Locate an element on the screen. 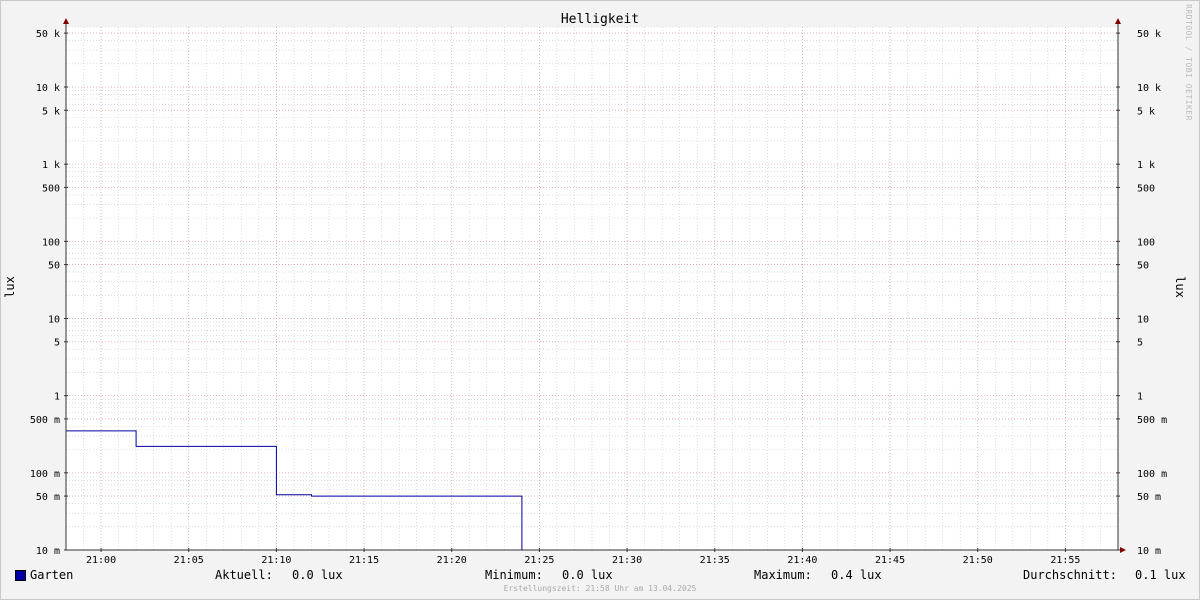 The height and width of the screenshot is (600, 1200). y-tick-label-right: 500 is located at coordinates (1146, 188).